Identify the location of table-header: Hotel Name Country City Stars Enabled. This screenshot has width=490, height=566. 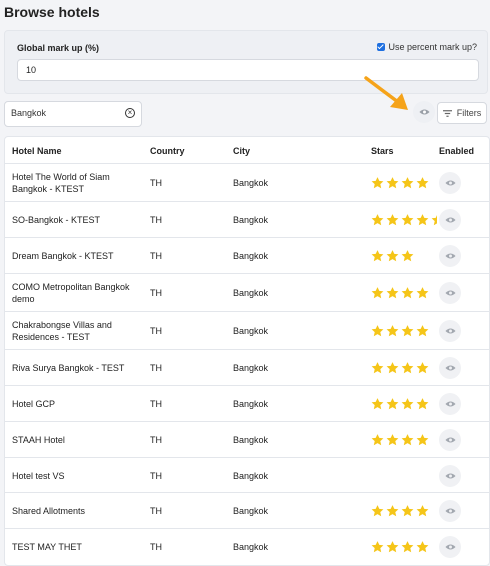
(247, 150).